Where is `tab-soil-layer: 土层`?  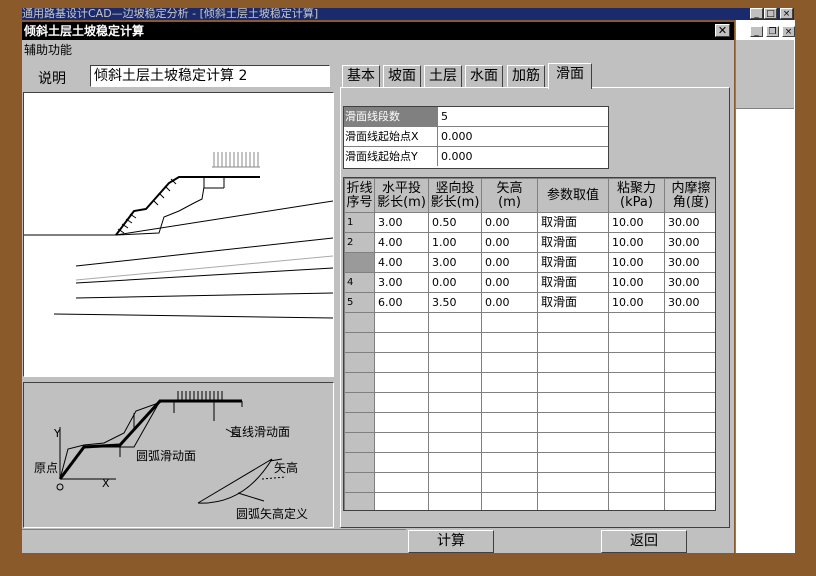 tab-soil-layer: 土层 is located at coordinates (443, 76).